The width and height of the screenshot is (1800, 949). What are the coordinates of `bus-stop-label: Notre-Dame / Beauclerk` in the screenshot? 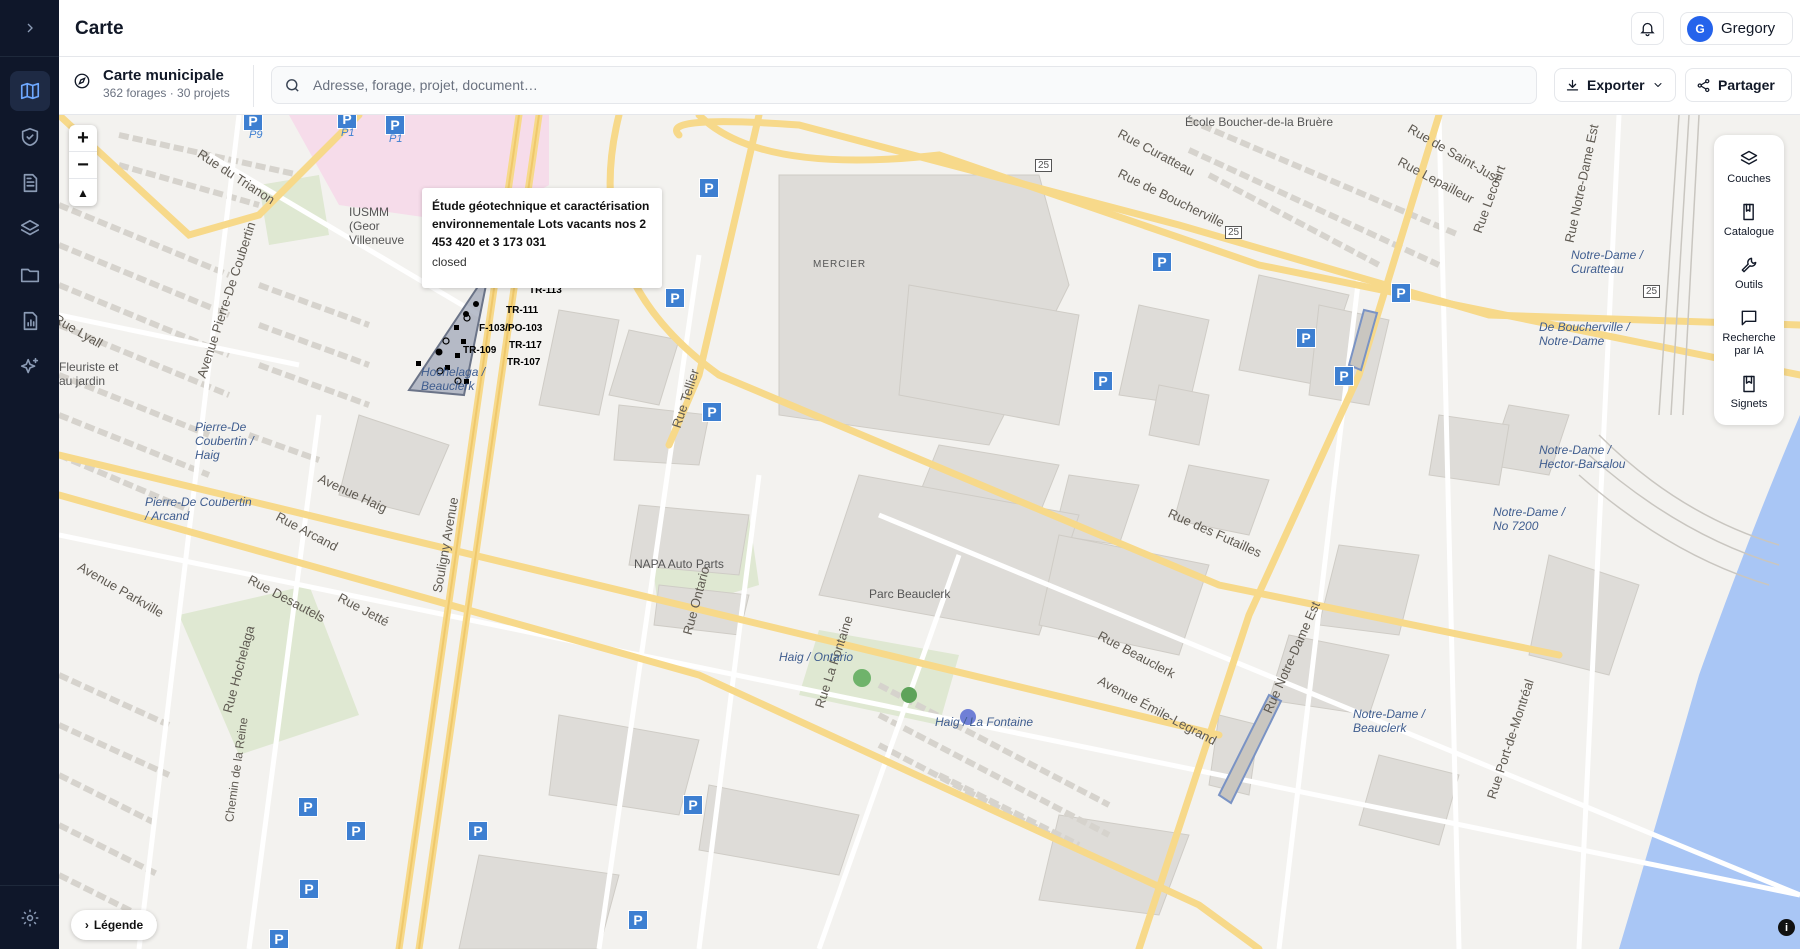 It's located at (1389, 721).